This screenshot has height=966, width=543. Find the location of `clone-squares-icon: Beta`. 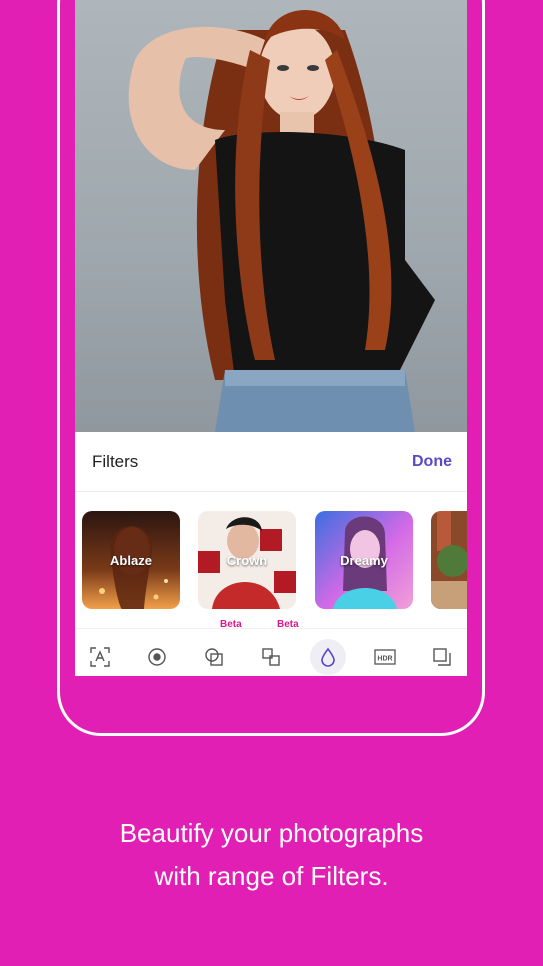

clone-squares-icon: Beta is located at coordinates (276, 647).